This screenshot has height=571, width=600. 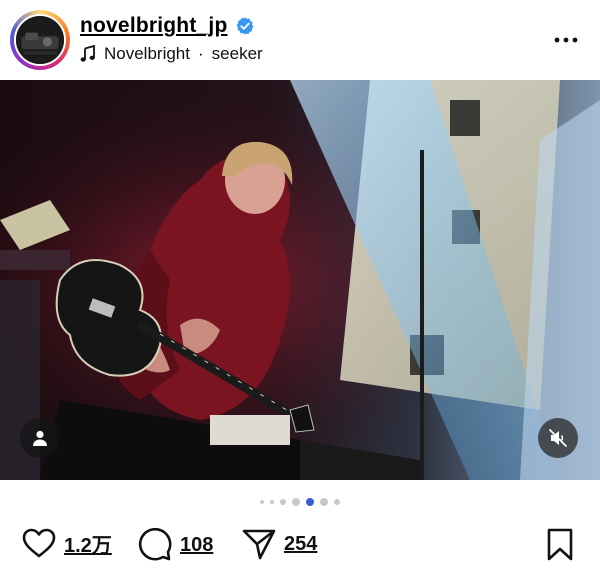 I want to click on avatar-picture, so click(x=40, y=40).